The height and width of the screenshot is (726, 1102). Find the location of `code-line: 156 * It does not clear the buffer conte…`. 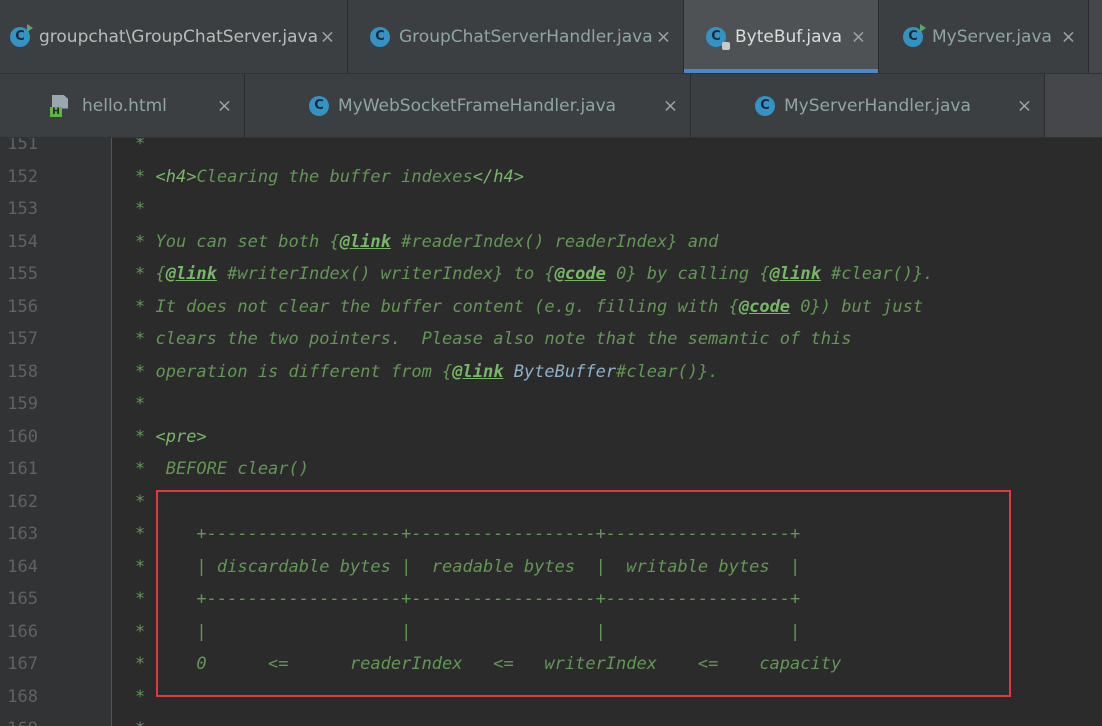

code-line: 156 * It does not clear the buffer conte… is located at coordinates (551, 307).